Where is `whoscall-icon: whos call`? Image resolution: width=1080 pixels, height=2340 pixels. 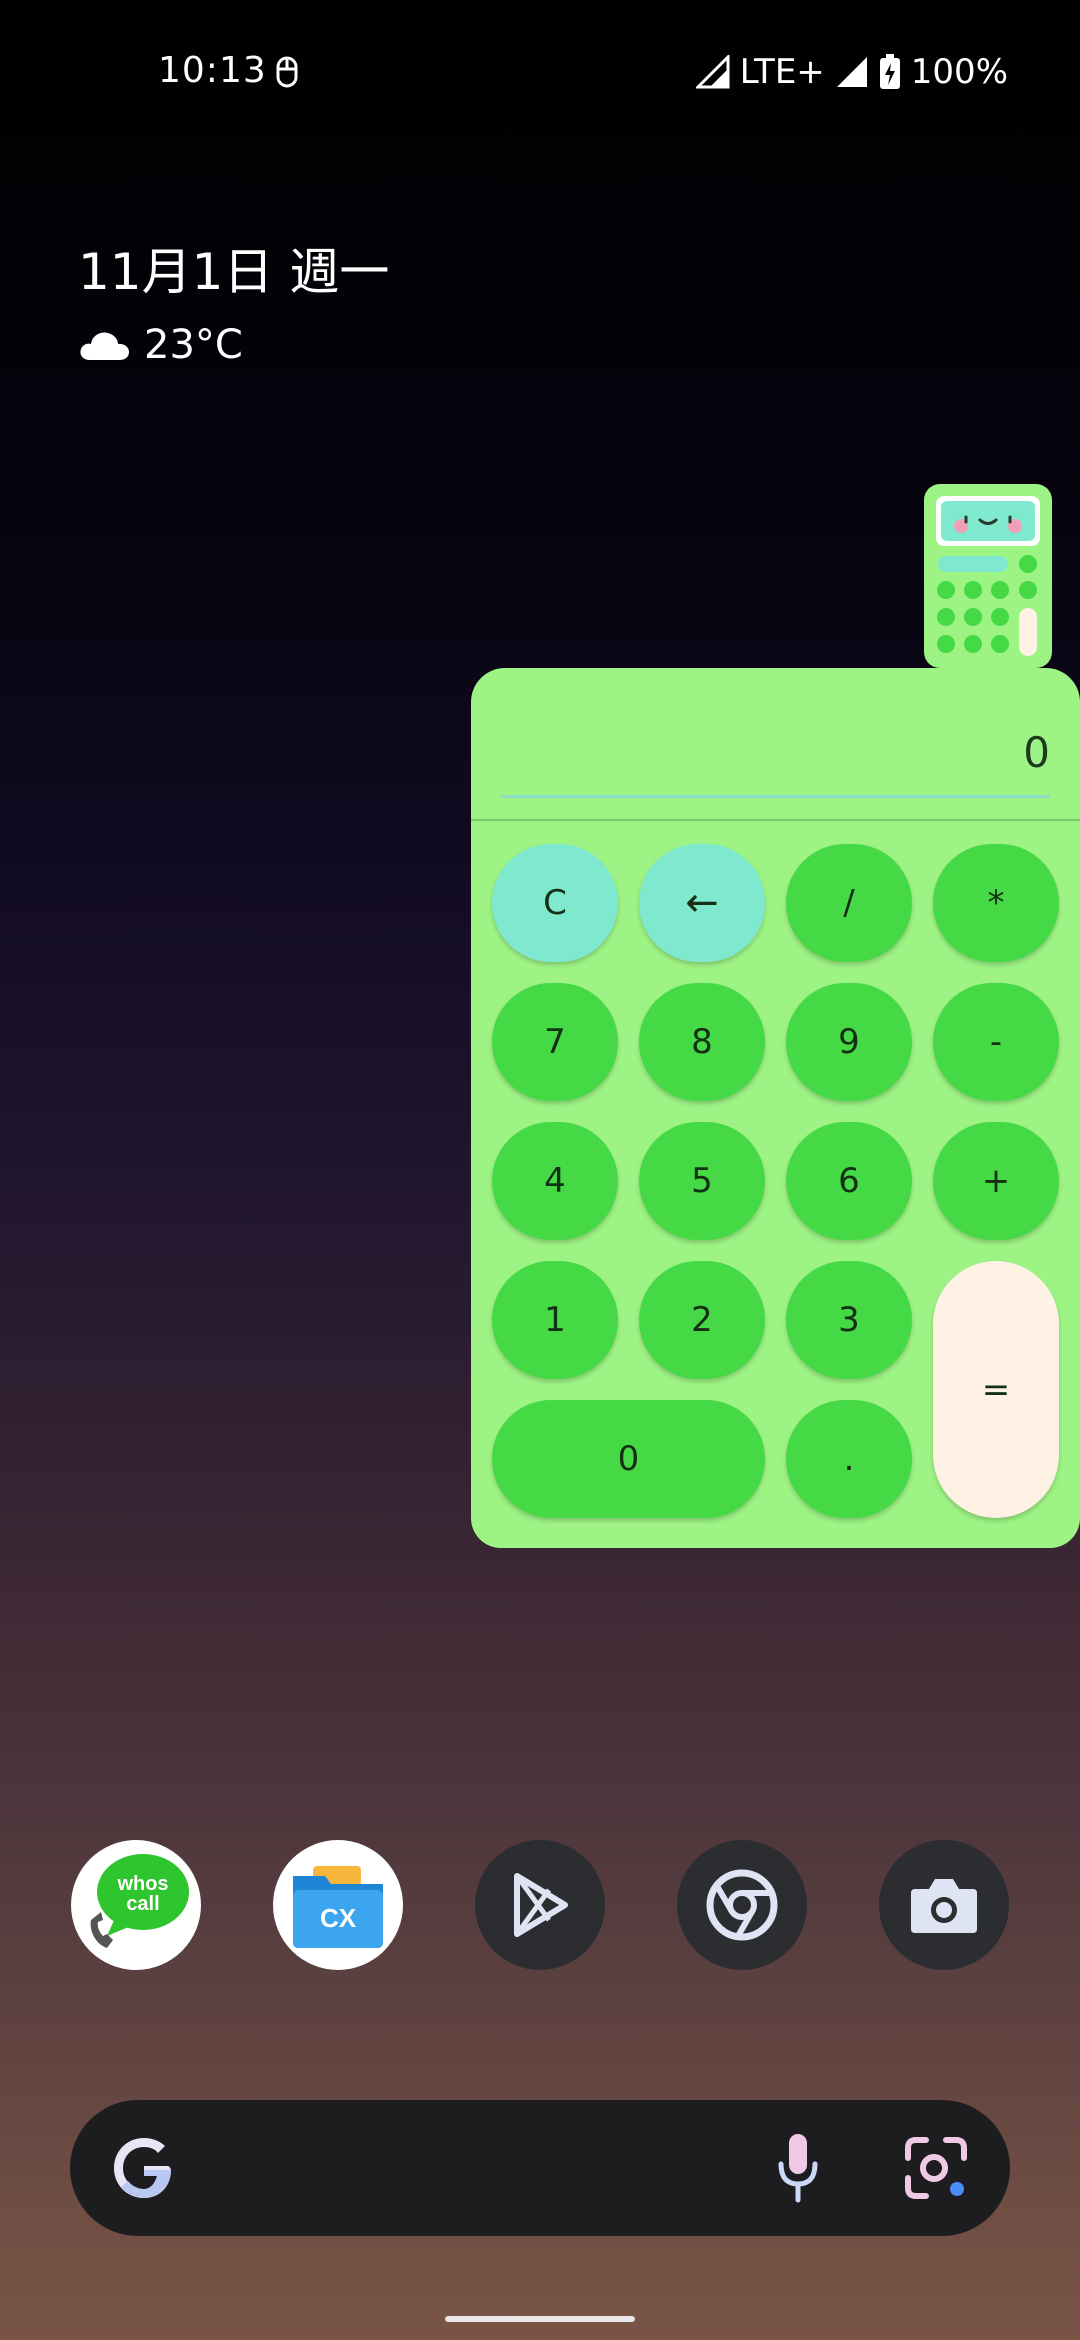
whoscall-icon: whos call is located at coordinates (139, 1901).